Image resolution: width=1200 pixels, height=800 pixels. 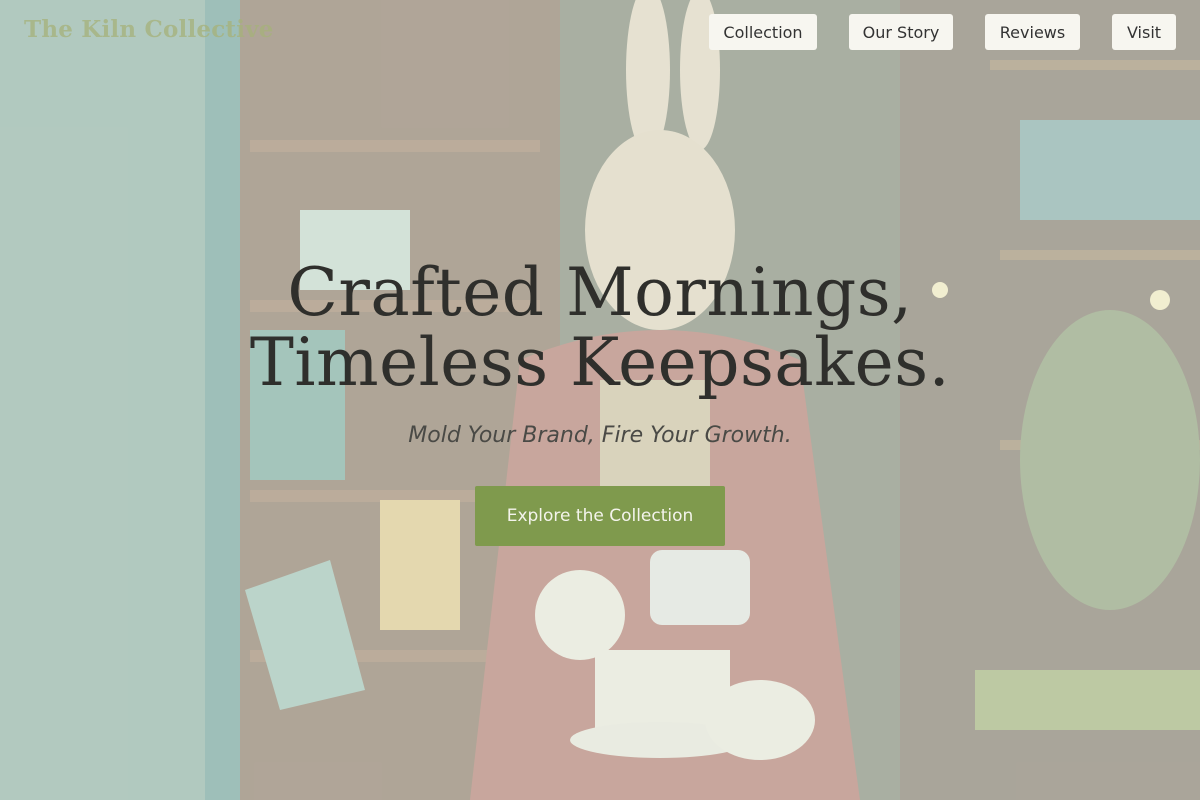 What do you see at coordinates (600, 292) in the screenshot?
I see `hero-title-line-1: Crafted Mornings,` at bounding box center [600, 292].